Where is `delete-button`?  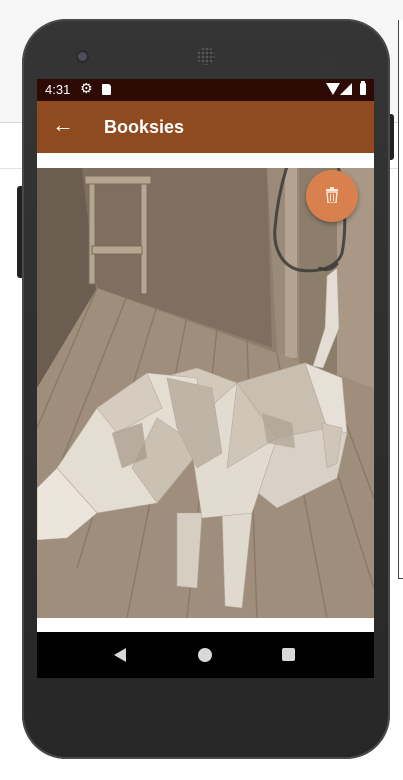 delete-button is located at coordinates (332, 196).